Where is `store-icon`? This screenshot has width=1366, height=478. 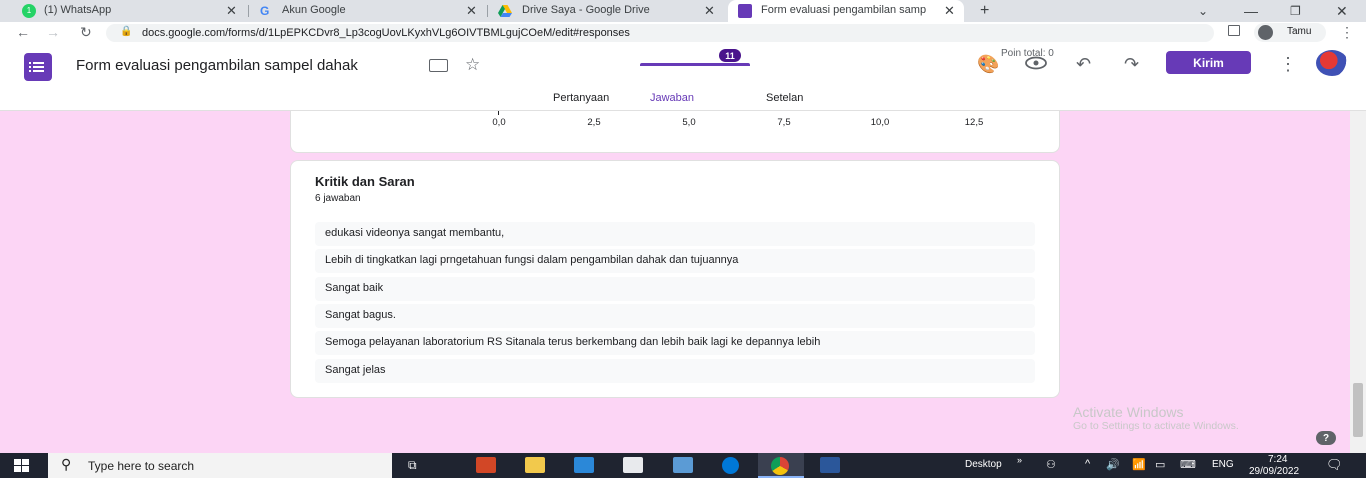
store-icon is located at coordinates (633, 465).